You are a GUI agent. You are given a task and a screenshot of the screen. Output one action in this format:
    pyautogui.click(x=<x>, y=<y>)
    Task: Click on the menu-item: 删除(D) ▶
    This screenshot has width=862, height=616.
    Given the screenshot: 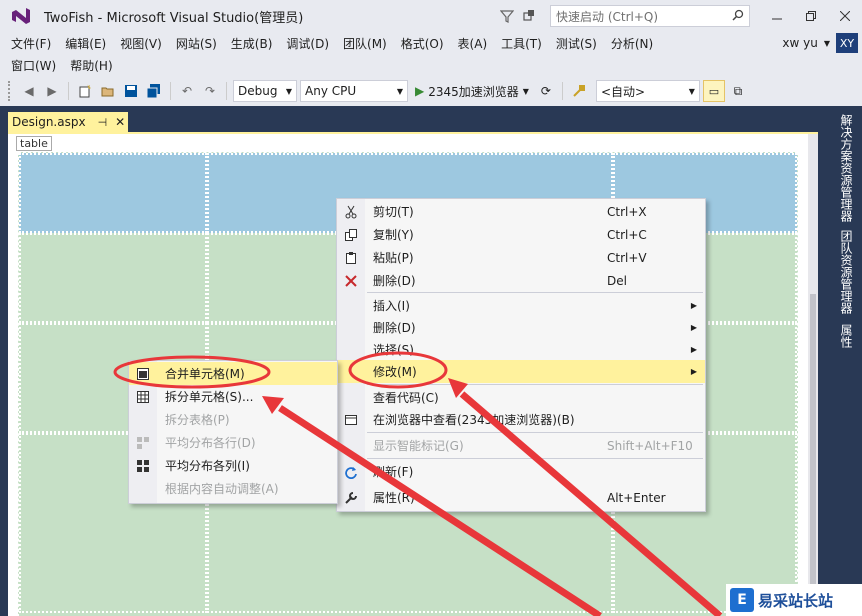 What is the action you would take?
    pyautogui.click(x=521, y=327)
    